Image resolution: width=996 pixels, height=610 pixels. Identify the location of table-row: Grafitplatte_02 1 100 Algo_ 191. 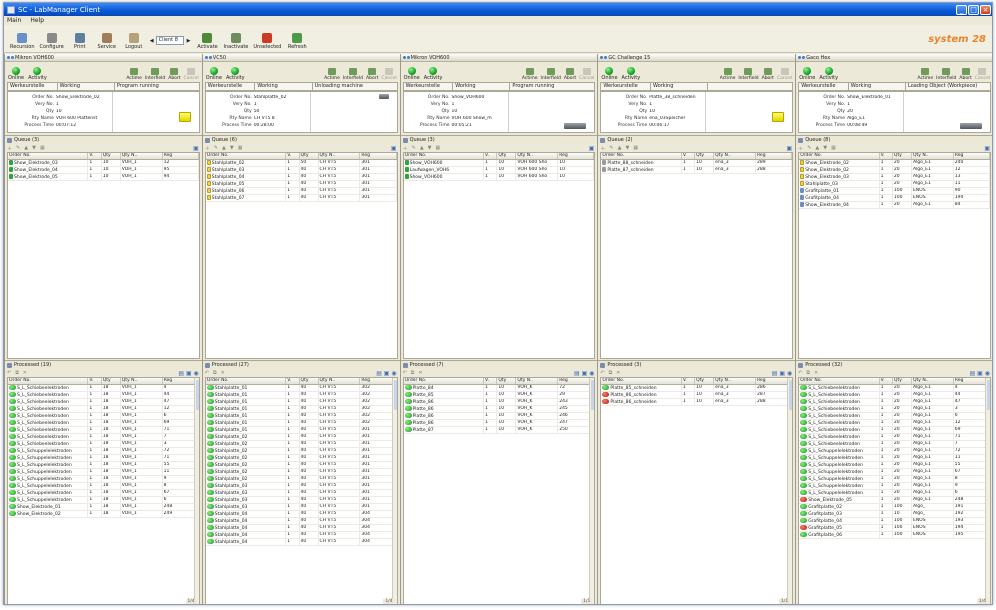
(894, 507).